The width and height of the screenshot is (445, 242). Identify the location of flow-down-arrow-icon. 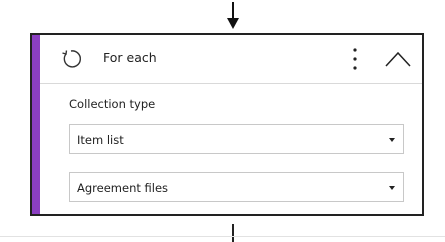
(233, 15).